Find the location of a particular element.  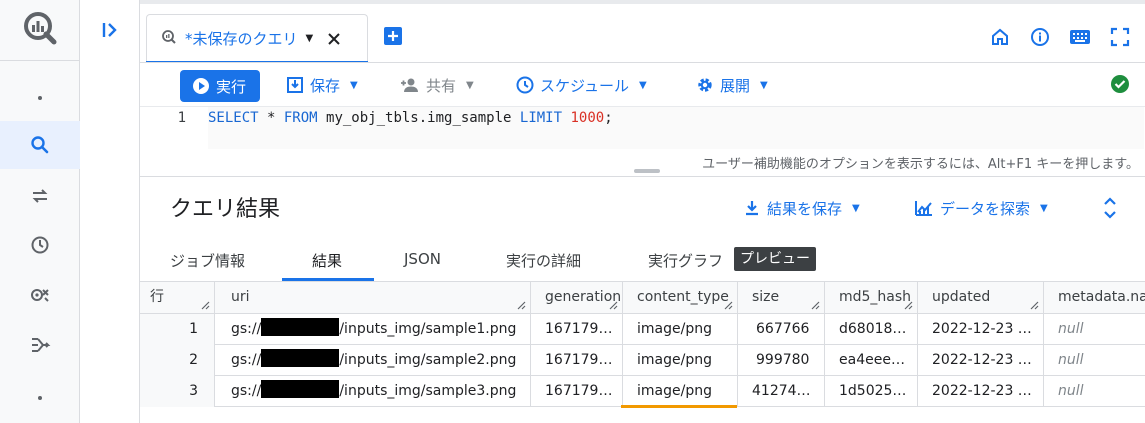

schedule-chevron-down-icon: ▼ is located at coordinates (642, 85).